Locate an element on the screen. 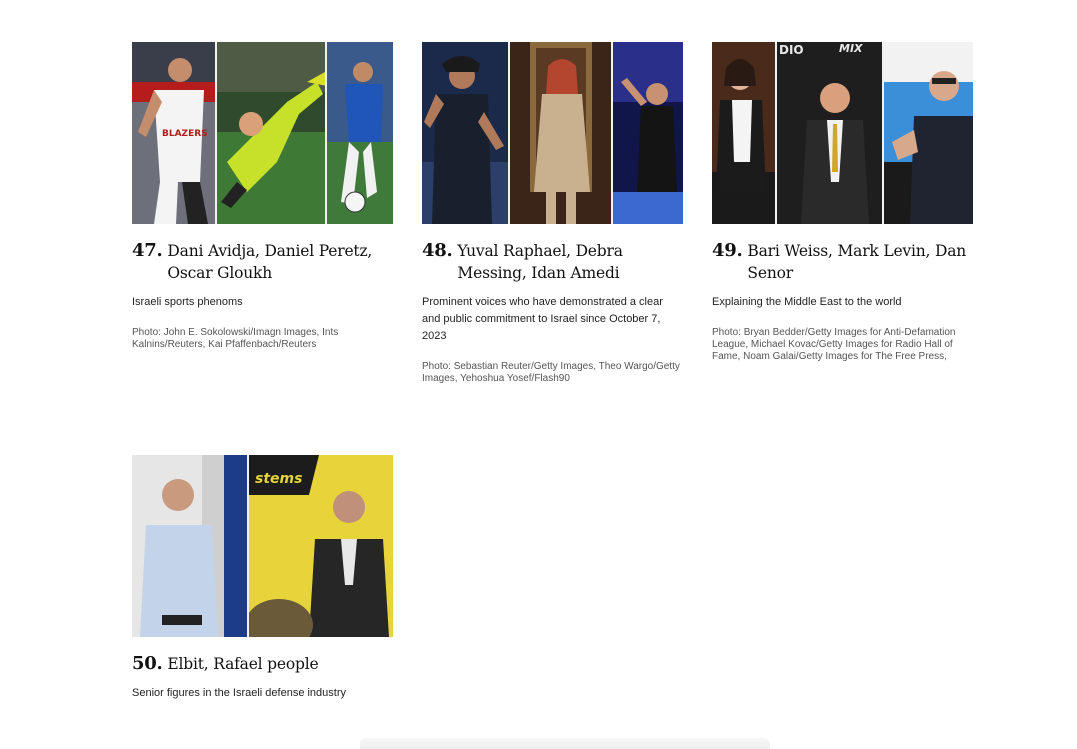 Image resolution: width=1077 pixels, height=749 pixels. card-description: Israeli sports phenoms is located at coordinates (187, 302).